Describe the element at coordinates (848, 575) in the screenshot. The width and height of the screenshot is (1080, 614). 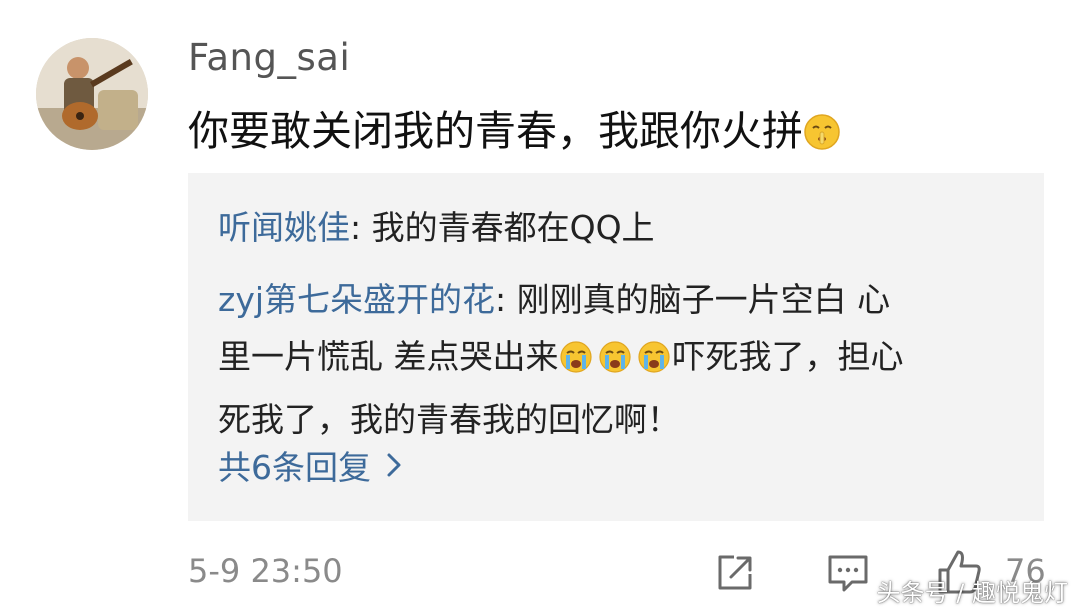
I see `comment-icon` at that location.